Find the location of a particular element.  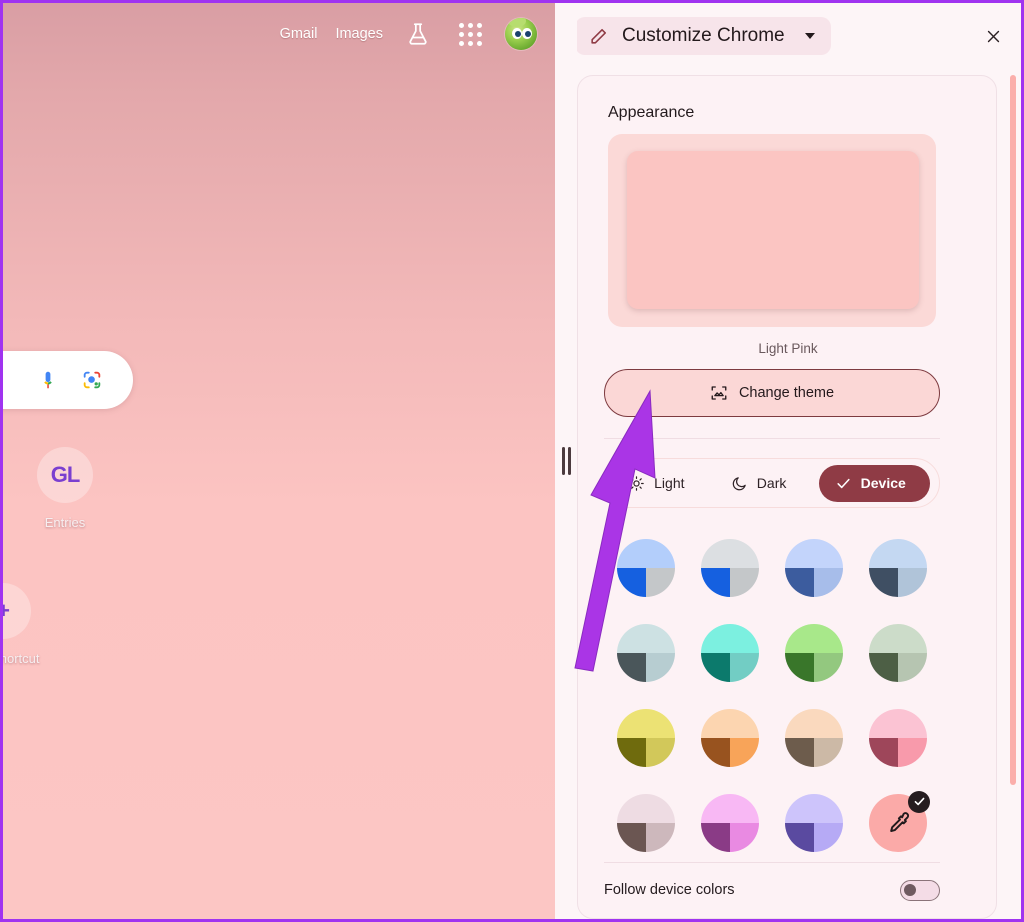

swatch-yellow is located at coordinates (646, 737).